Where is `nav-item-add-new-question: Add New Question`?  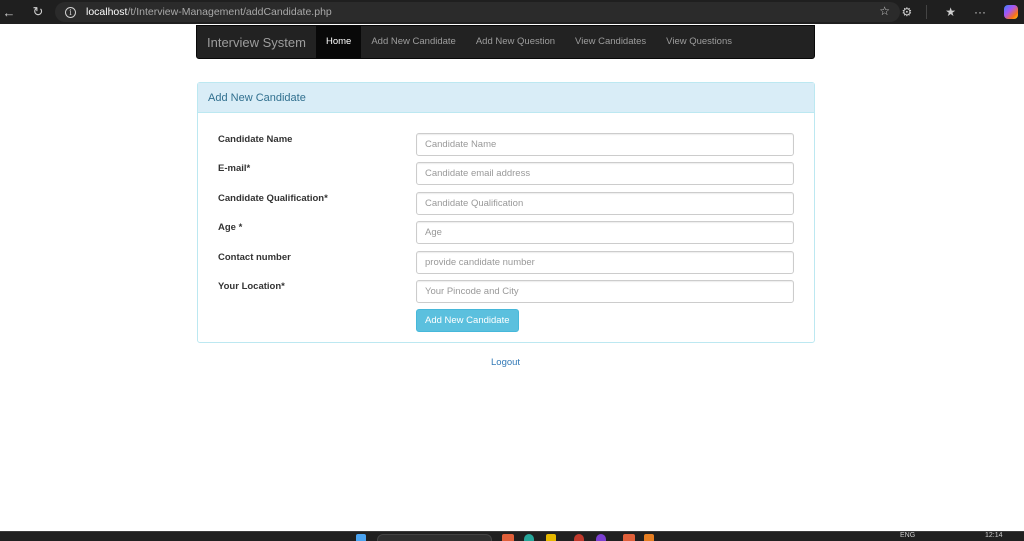 nav-item-add-new-question: Add New Question is located at coordinates (515, 42).